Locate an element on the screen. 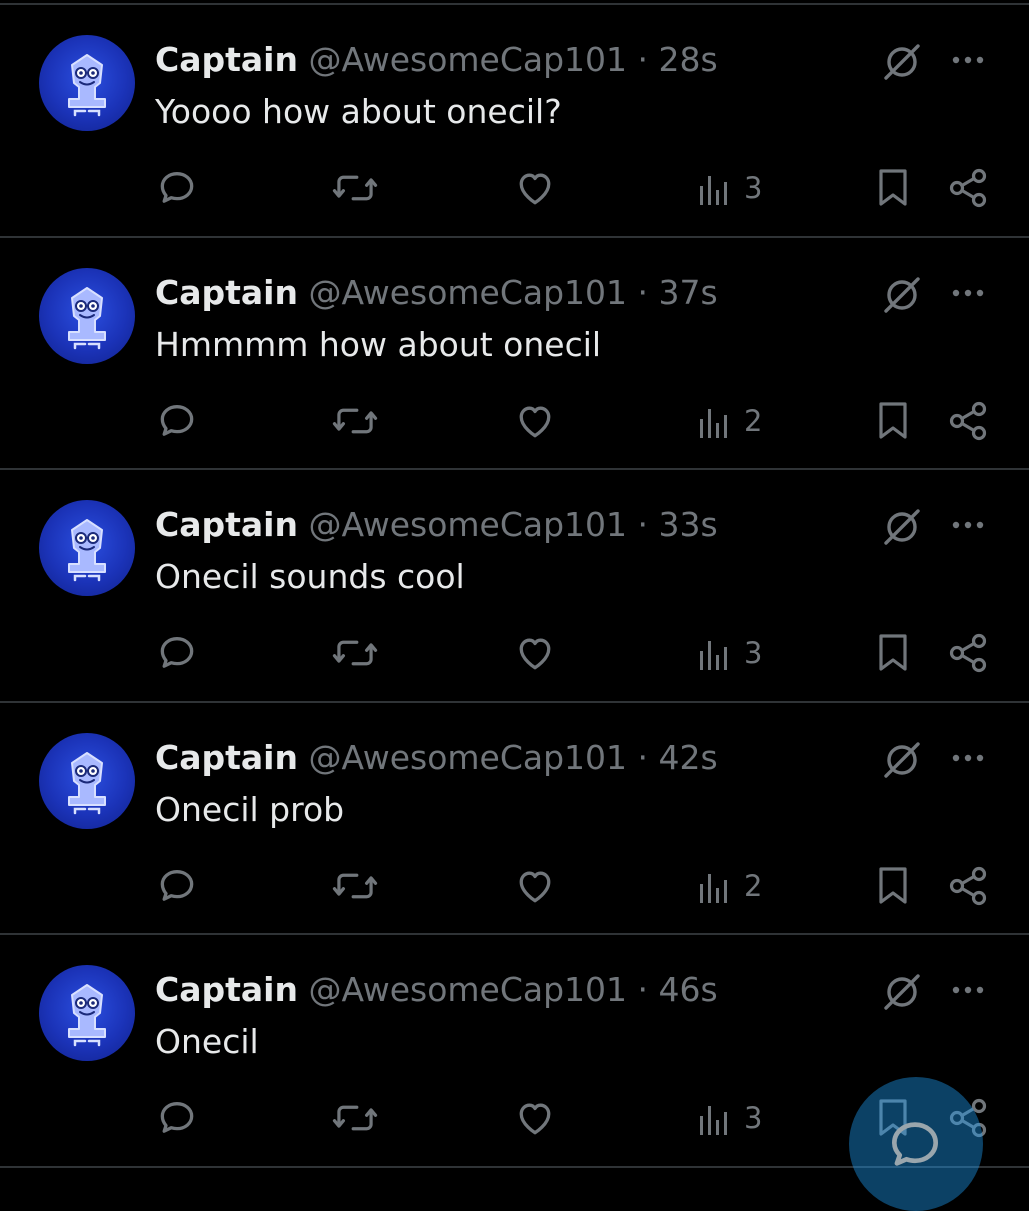 The width and height of the screenshot is (1029, 1211). post-timestamp: 46s is located at coordinates (688, 989).